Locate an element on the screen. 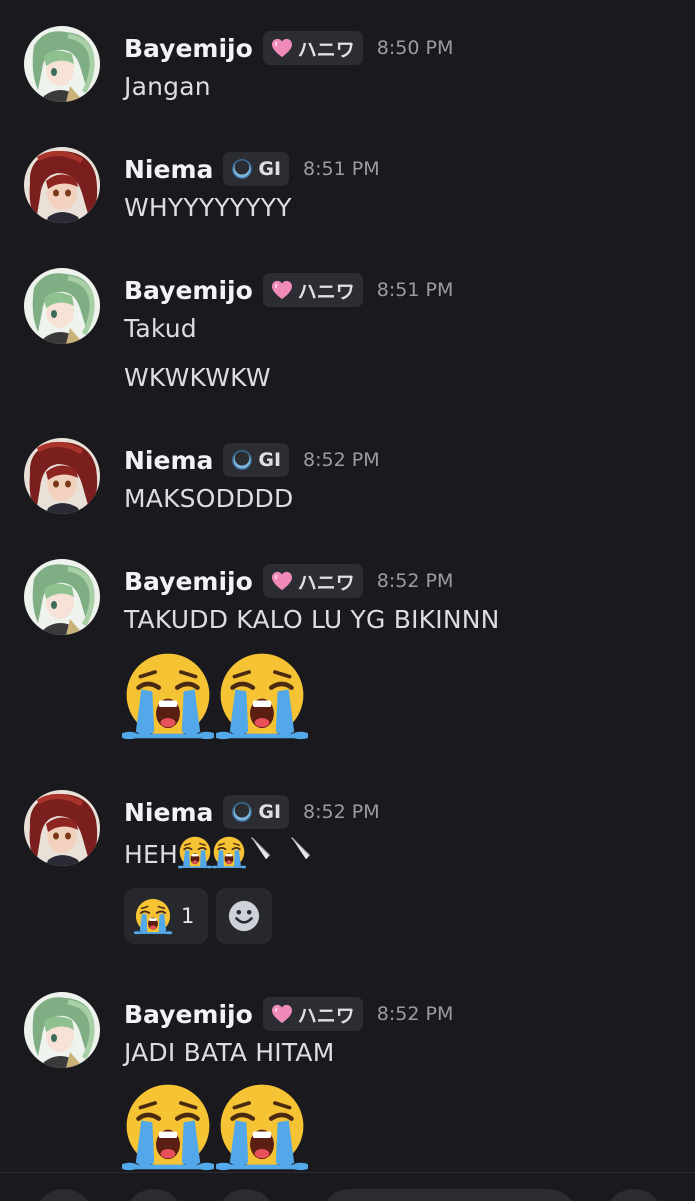 The width and height of the screenshot is (695, 1201). message-text: MAKSODDDD is located at coordinates (209, 498).